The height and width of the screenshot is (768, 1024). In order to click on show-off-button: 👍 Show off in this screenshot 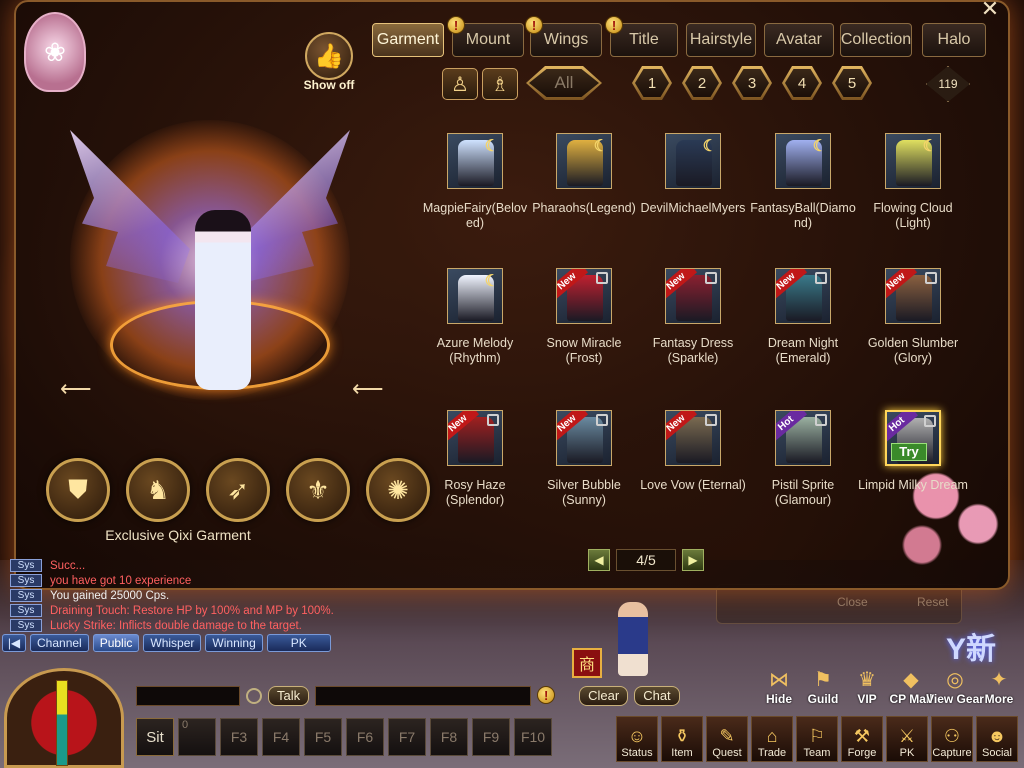, I will do `click(329, 62)`.